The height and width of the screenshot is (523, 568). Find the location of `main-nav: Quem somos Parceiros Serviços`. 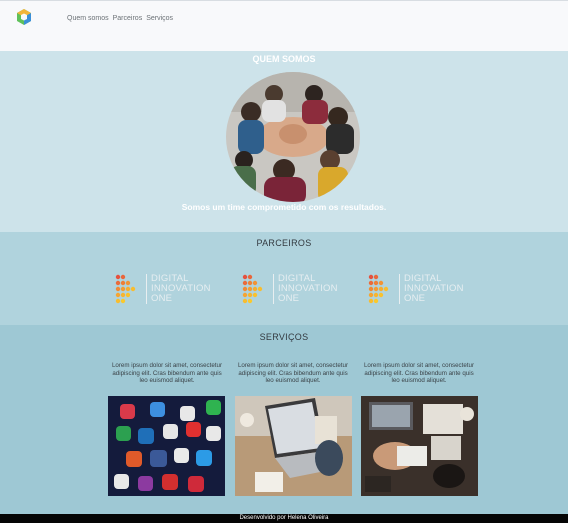

main-nav: Quem somos Parceiros Serviços is located at coordinates (120, 18).